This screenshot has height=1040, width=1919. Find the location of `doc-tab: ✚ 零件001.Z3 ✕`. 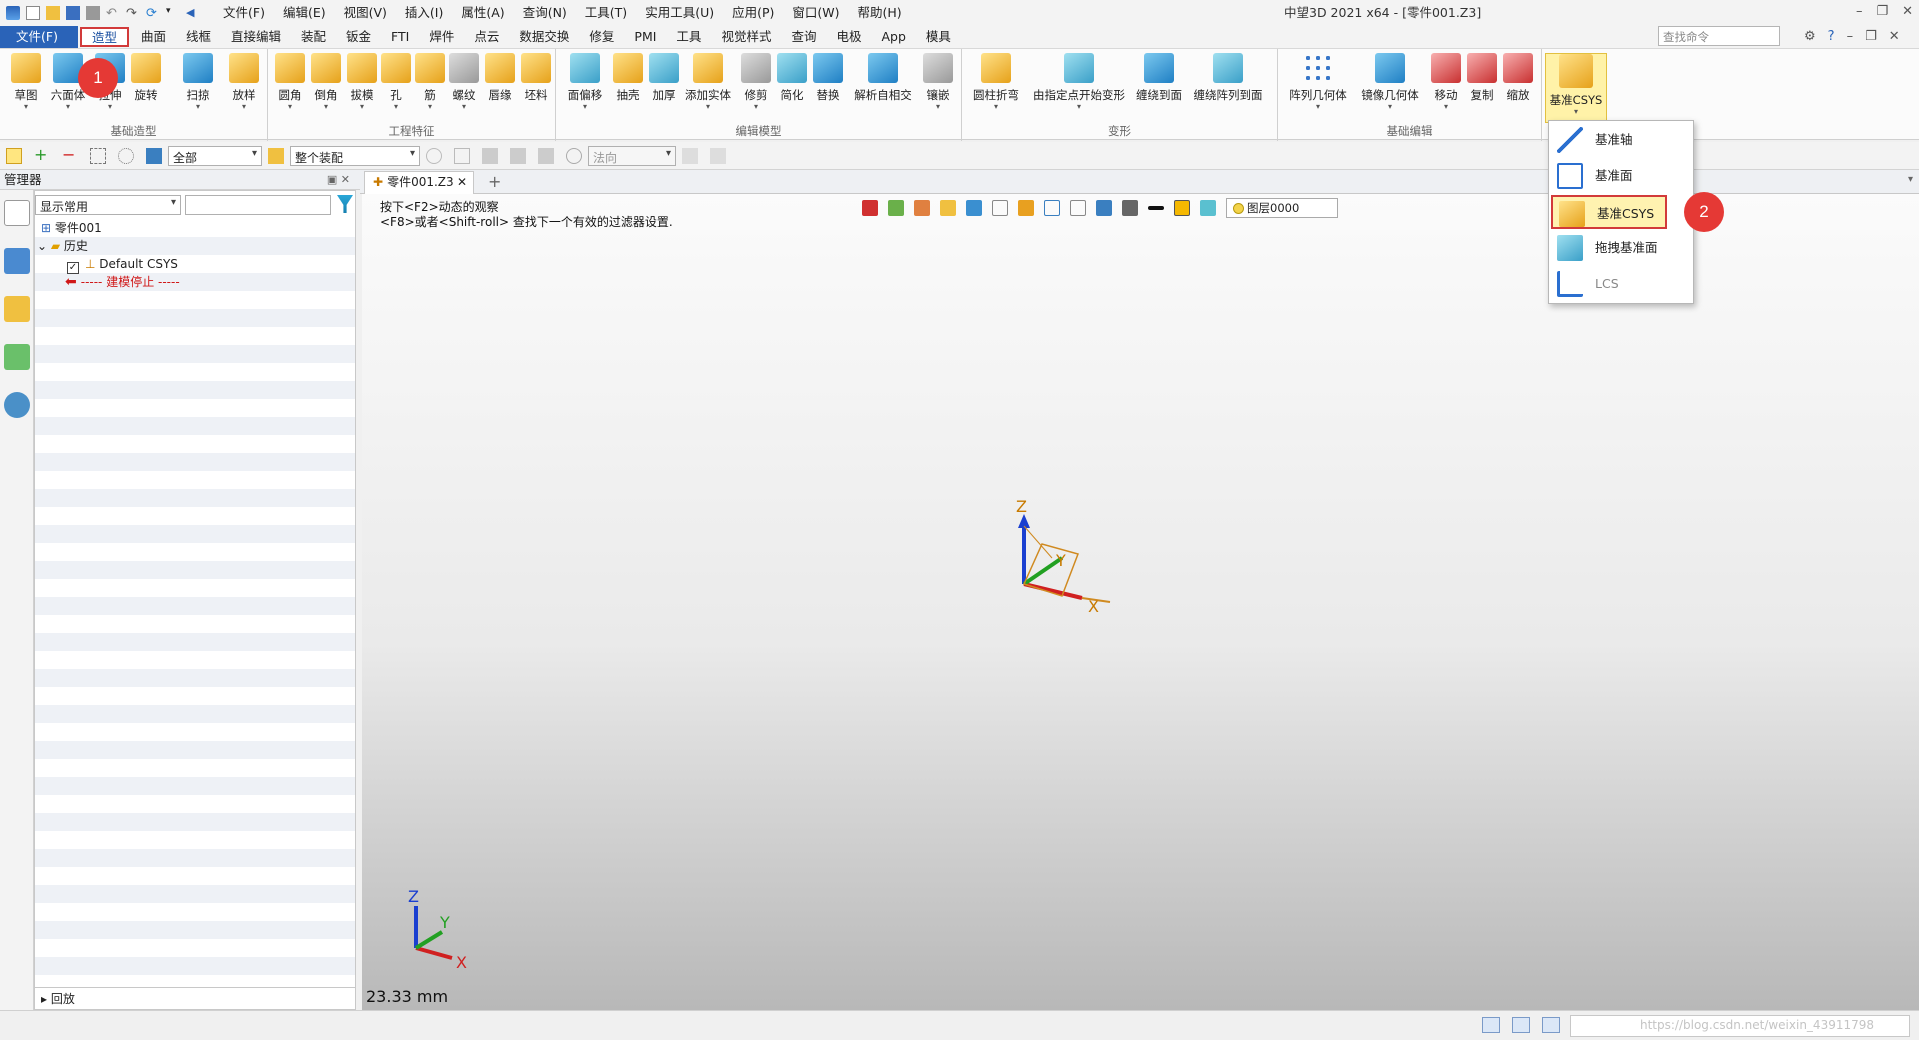

doc-tab: ✚ 零件001.Z3 ✕ is located at coordinates (419, 182).